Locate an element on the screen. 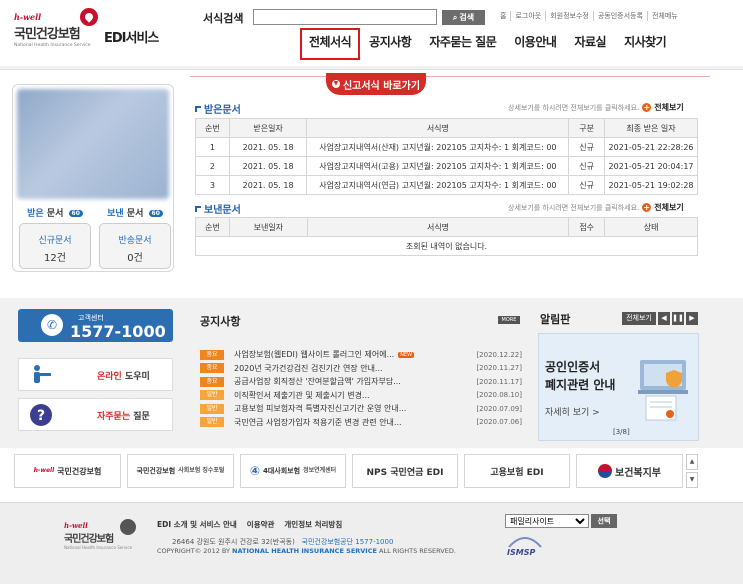 The width and height of the screenshot is (743, 584). footer-link-privacy: 개인정보 처리방침 is located at coordinates (313, 524).